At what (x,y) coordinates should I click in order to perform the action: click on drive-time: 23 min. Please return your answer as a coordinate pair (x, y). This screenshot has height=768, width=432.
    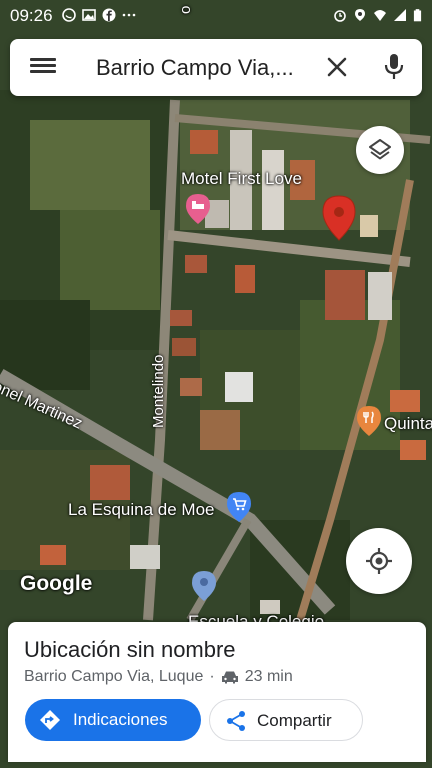
    Looking at the image, I should click on (268, 676).